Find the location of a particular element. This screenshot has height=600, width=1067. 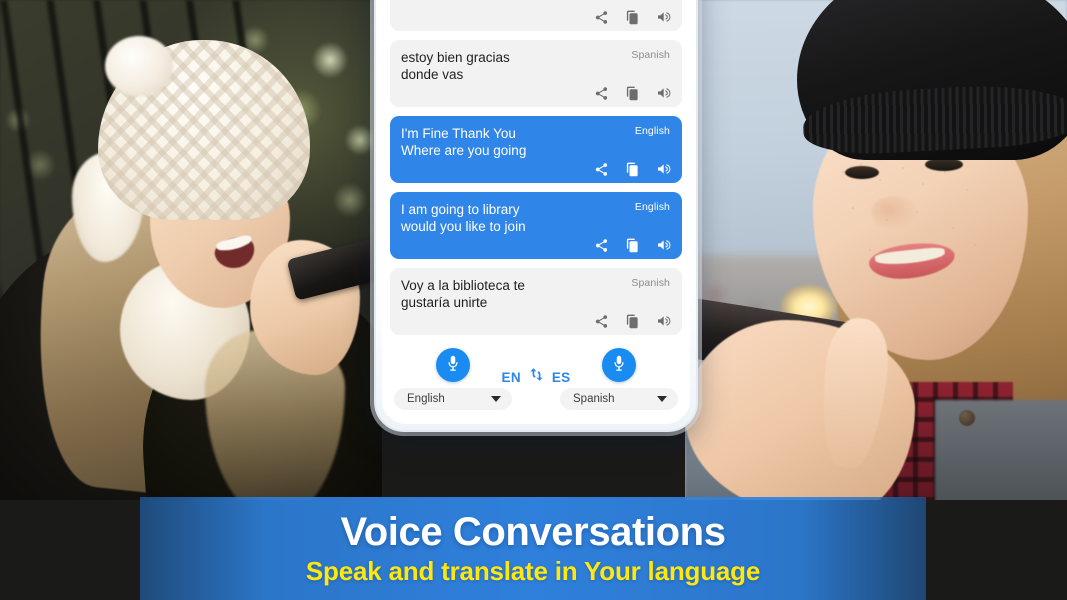

conversation-card: Spanish estoy bien gracias donde vas is located at coordinates (536, 73).